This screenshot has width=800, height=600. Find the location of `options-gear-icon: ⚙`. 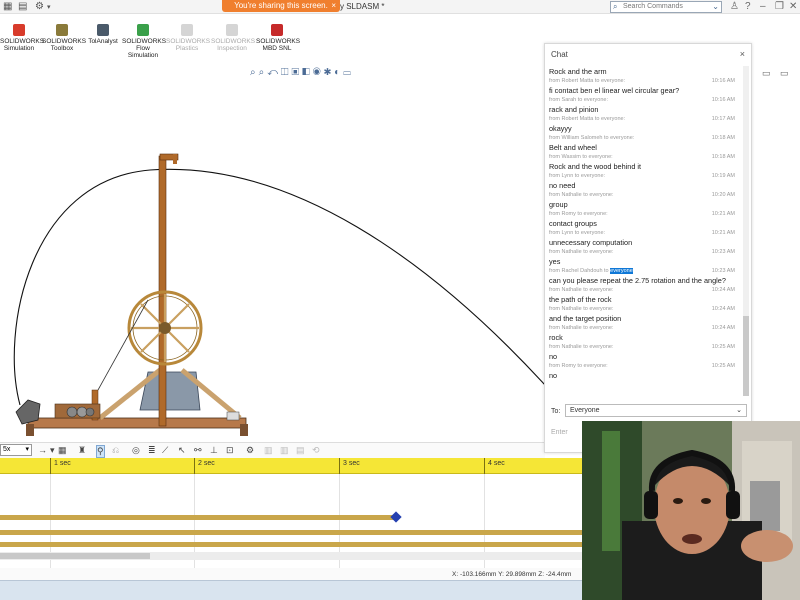

options-gear-icon: ⚙ is located at coordinates (39, 6).